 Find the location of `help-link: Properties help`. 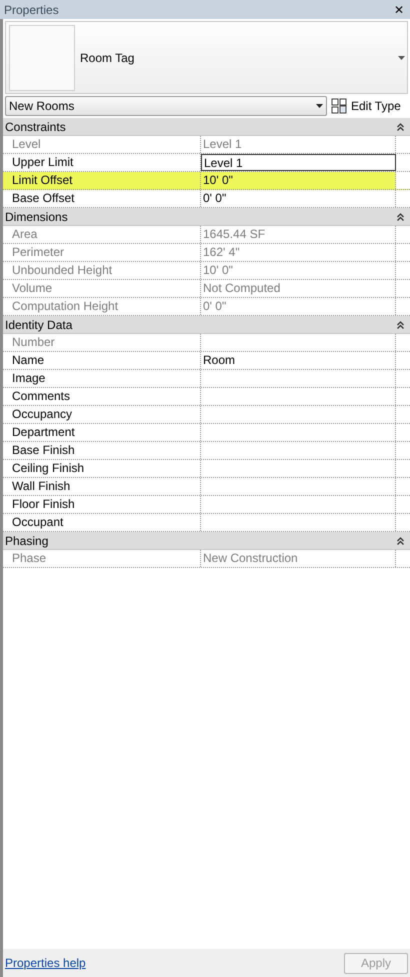

help-link: Properties help is located at coordinates (45, 963).